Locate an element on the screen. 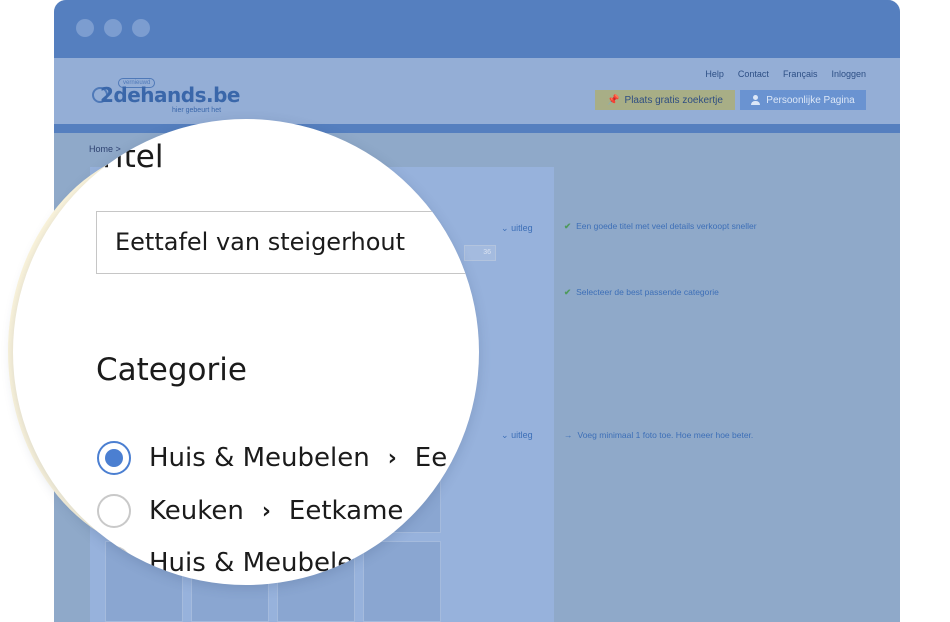 This screenshot has height=622, width=950. hint-category: ✔ Selecteer de best passende categorie is located at coordinates (641, 292).